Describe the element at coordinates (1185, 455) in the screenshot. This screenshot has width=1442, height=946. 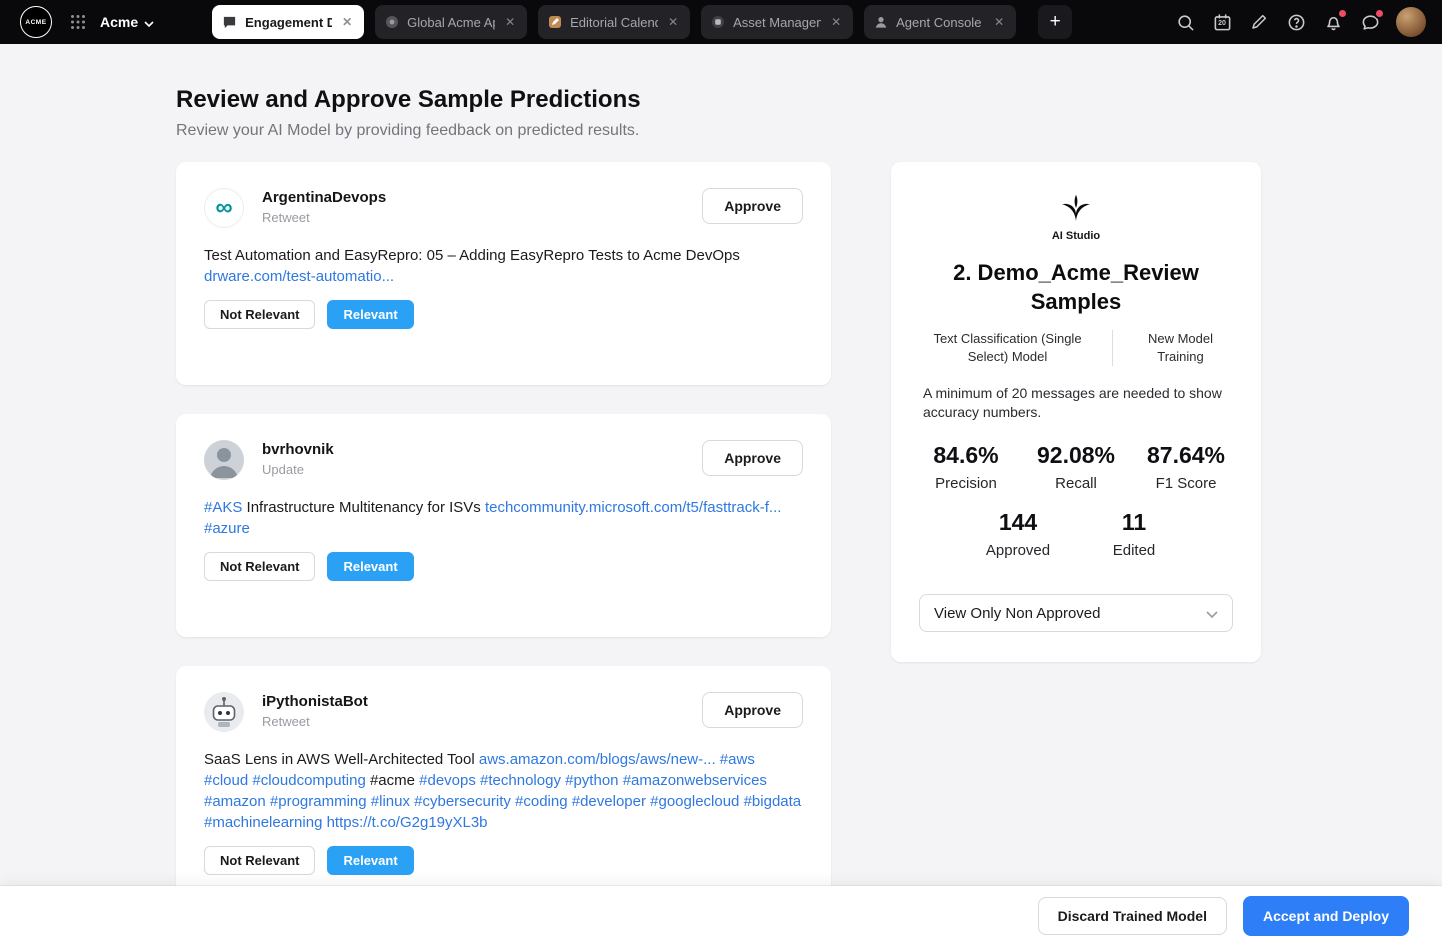
I see `metric-value: 87.64%` at that location.